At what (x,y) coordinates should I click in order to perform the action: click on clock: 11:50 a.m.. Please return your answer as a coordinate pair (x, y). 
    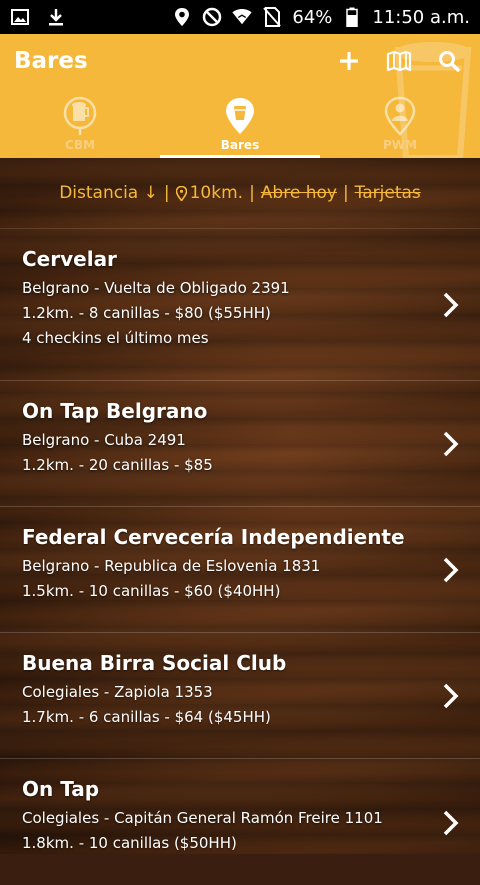
    Looking at the image, I should click on (421, 17).